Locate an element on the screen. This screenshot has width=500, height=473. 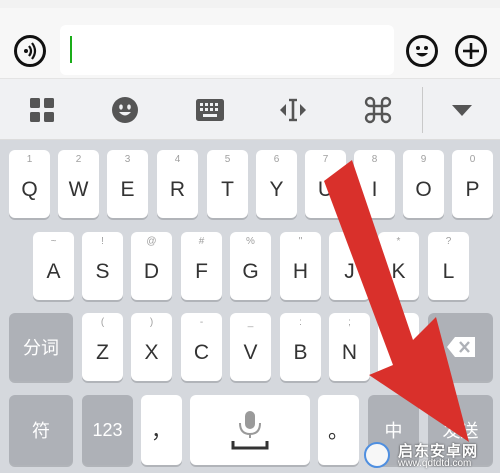
key-p: 0P is located at coordinates (472, 184).